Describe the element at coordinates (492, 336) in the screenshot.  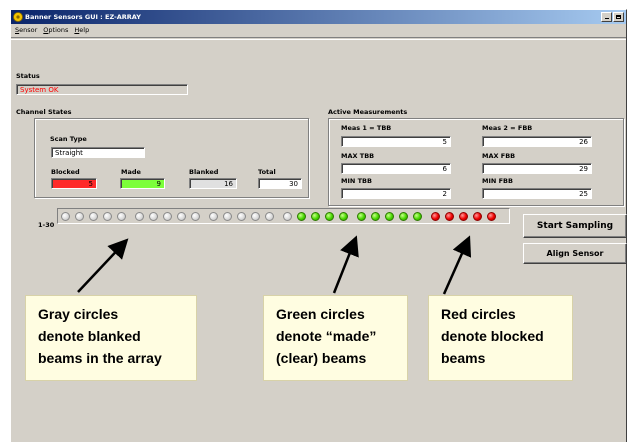
I see `callout-red-line-2: denote blocked` at that location.